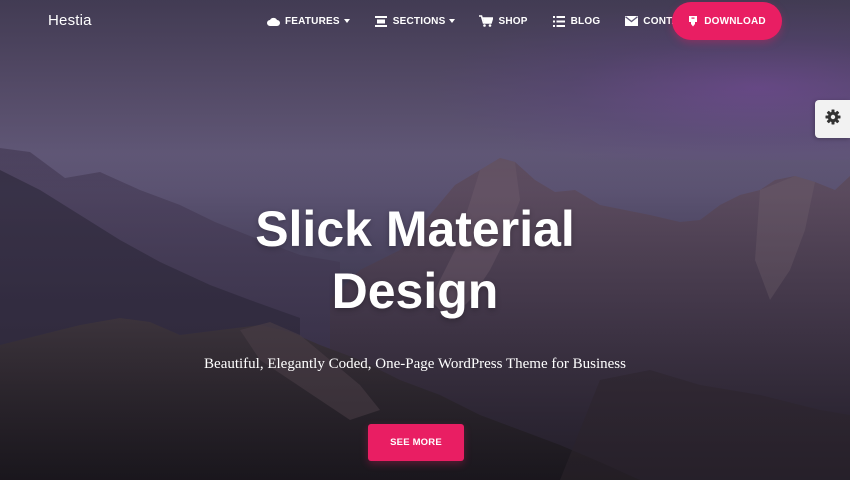  I want to click on nav-item-blog: BLOG, so click(576, 21).